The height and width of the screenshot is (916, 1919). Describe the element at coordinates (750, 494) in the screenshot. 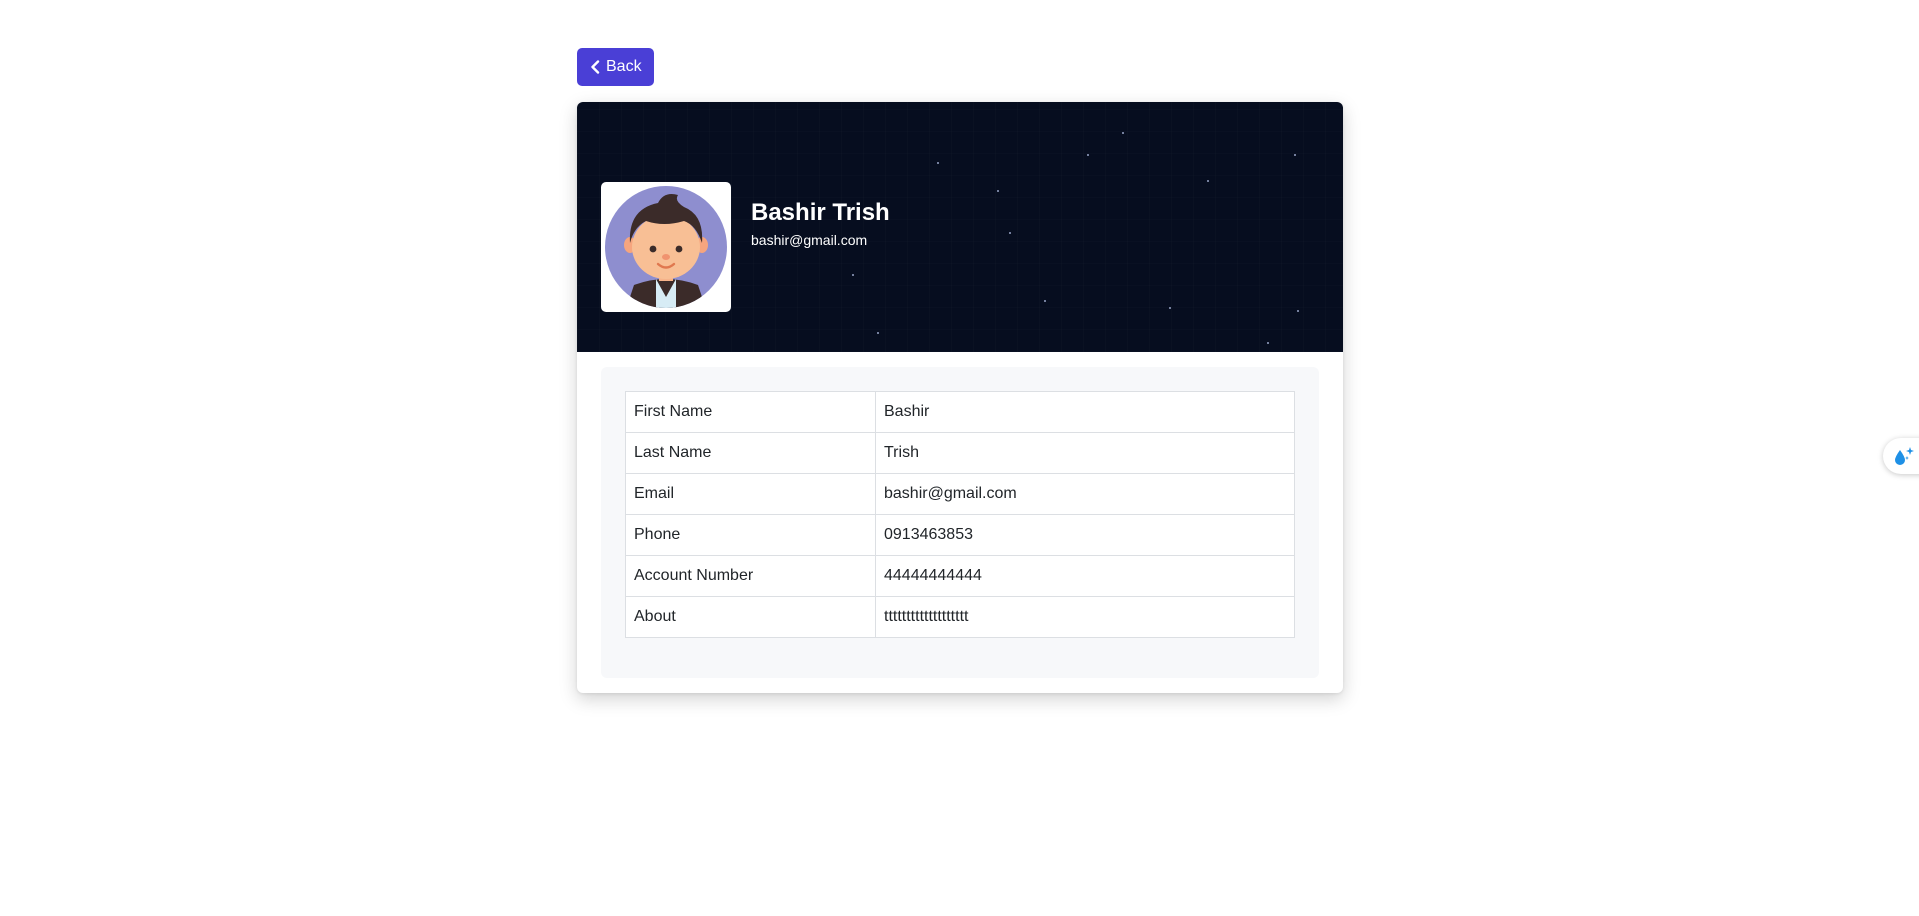

I see `field-label: Email` at that location.